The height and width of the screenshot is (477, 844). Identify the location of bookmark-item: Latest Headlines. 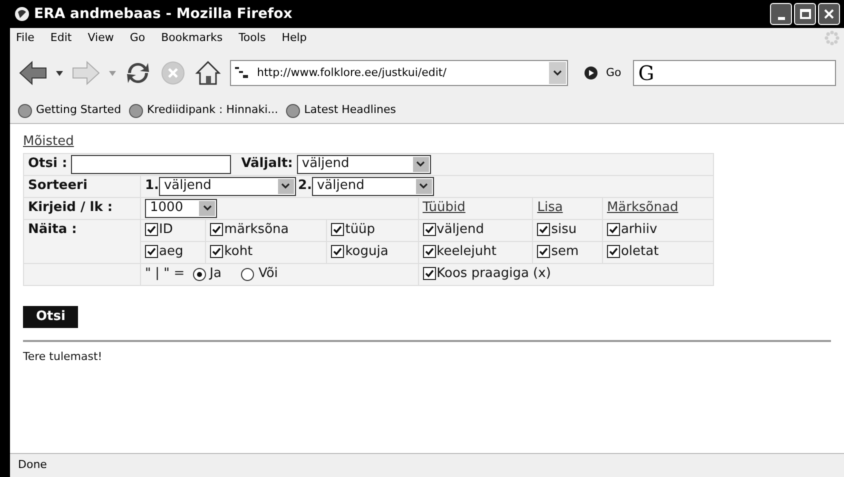
(341, 110).